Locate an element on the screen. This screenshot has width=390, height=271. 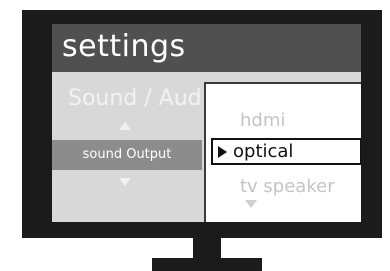
page-title: settings is located at coordinates (124, 46).